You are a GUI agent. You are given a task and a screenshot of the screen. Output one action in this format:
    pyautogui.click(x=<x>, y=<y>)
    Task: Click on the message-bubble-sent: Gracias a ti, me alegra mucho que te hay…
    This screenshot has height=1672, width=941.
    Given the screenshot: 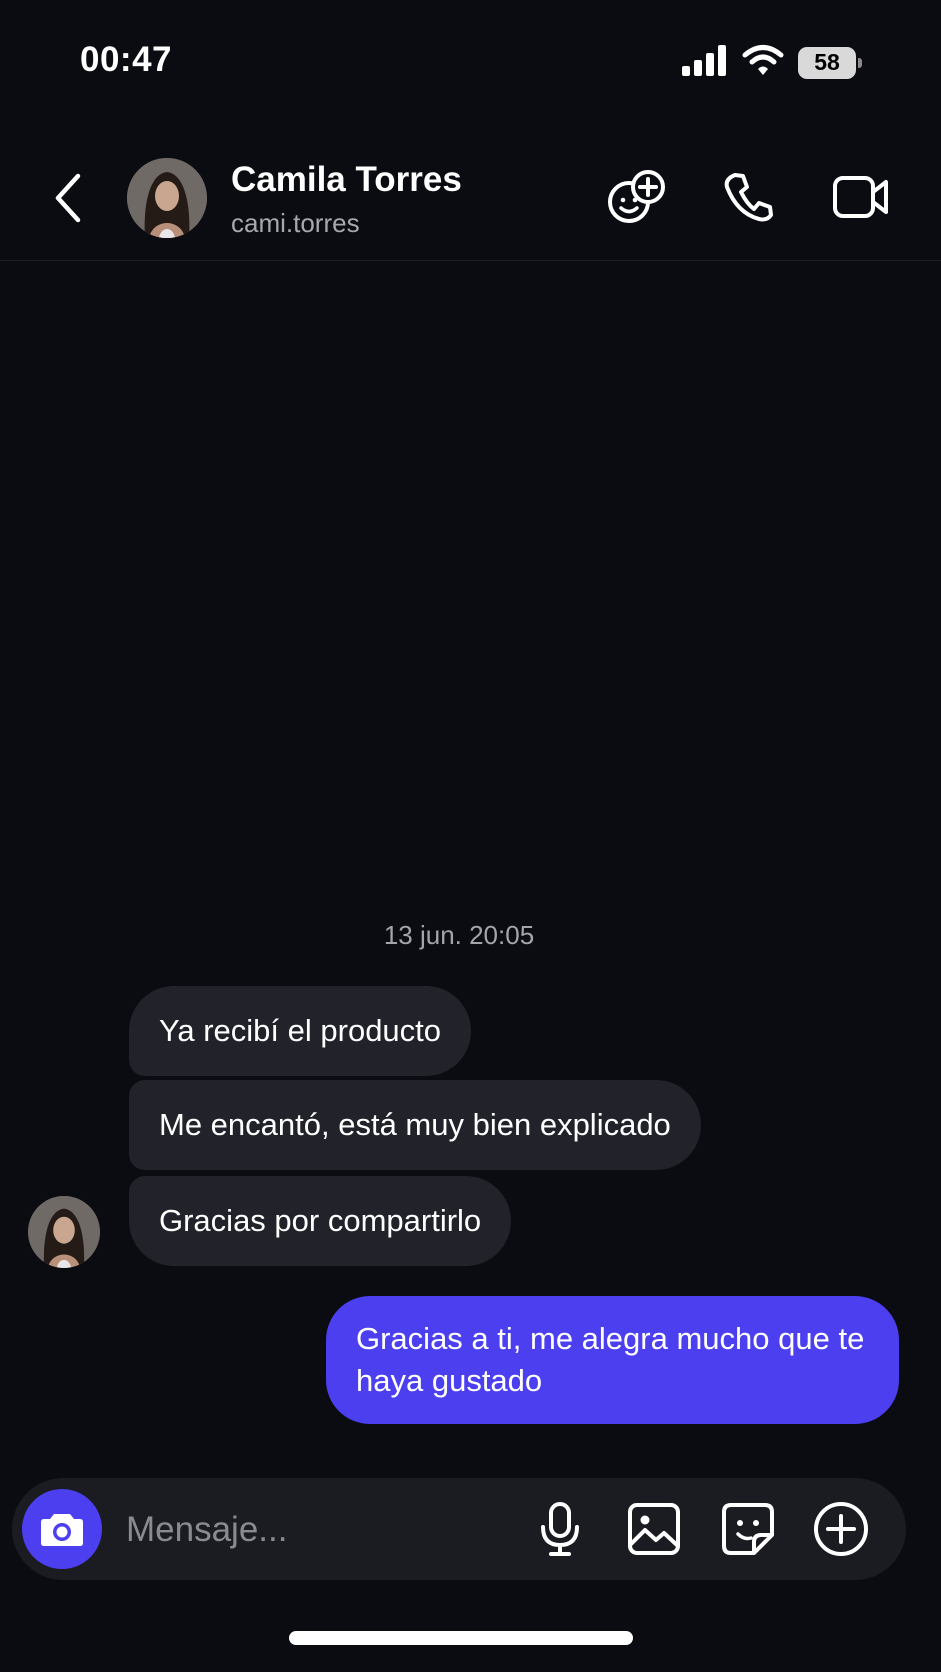 What is the action you would take?
    pyautogui.click(x=612, y=1360)
    